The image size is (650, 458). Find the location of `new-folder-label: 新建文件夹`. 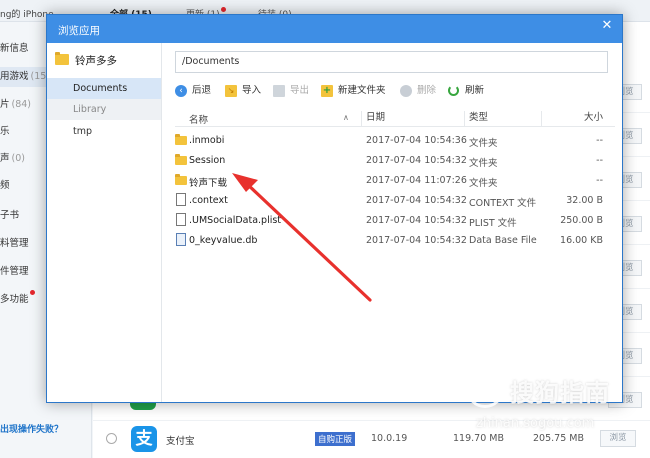

new-folder-label: 新建文件夹 is located at coordinates (362, 90).